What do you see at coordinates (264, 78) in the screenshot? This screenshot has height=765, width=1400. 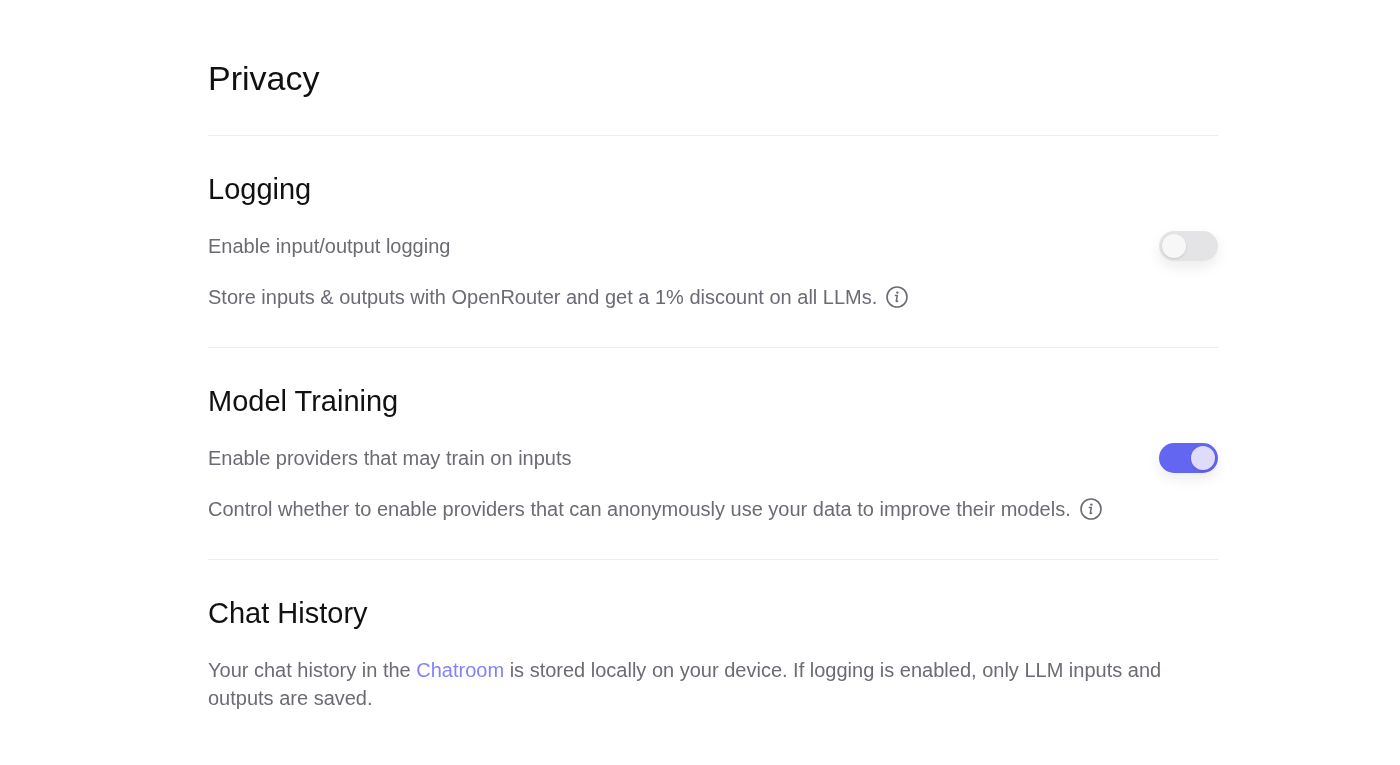 I see `page-title: Privacy` at bounding box center [264, 78].